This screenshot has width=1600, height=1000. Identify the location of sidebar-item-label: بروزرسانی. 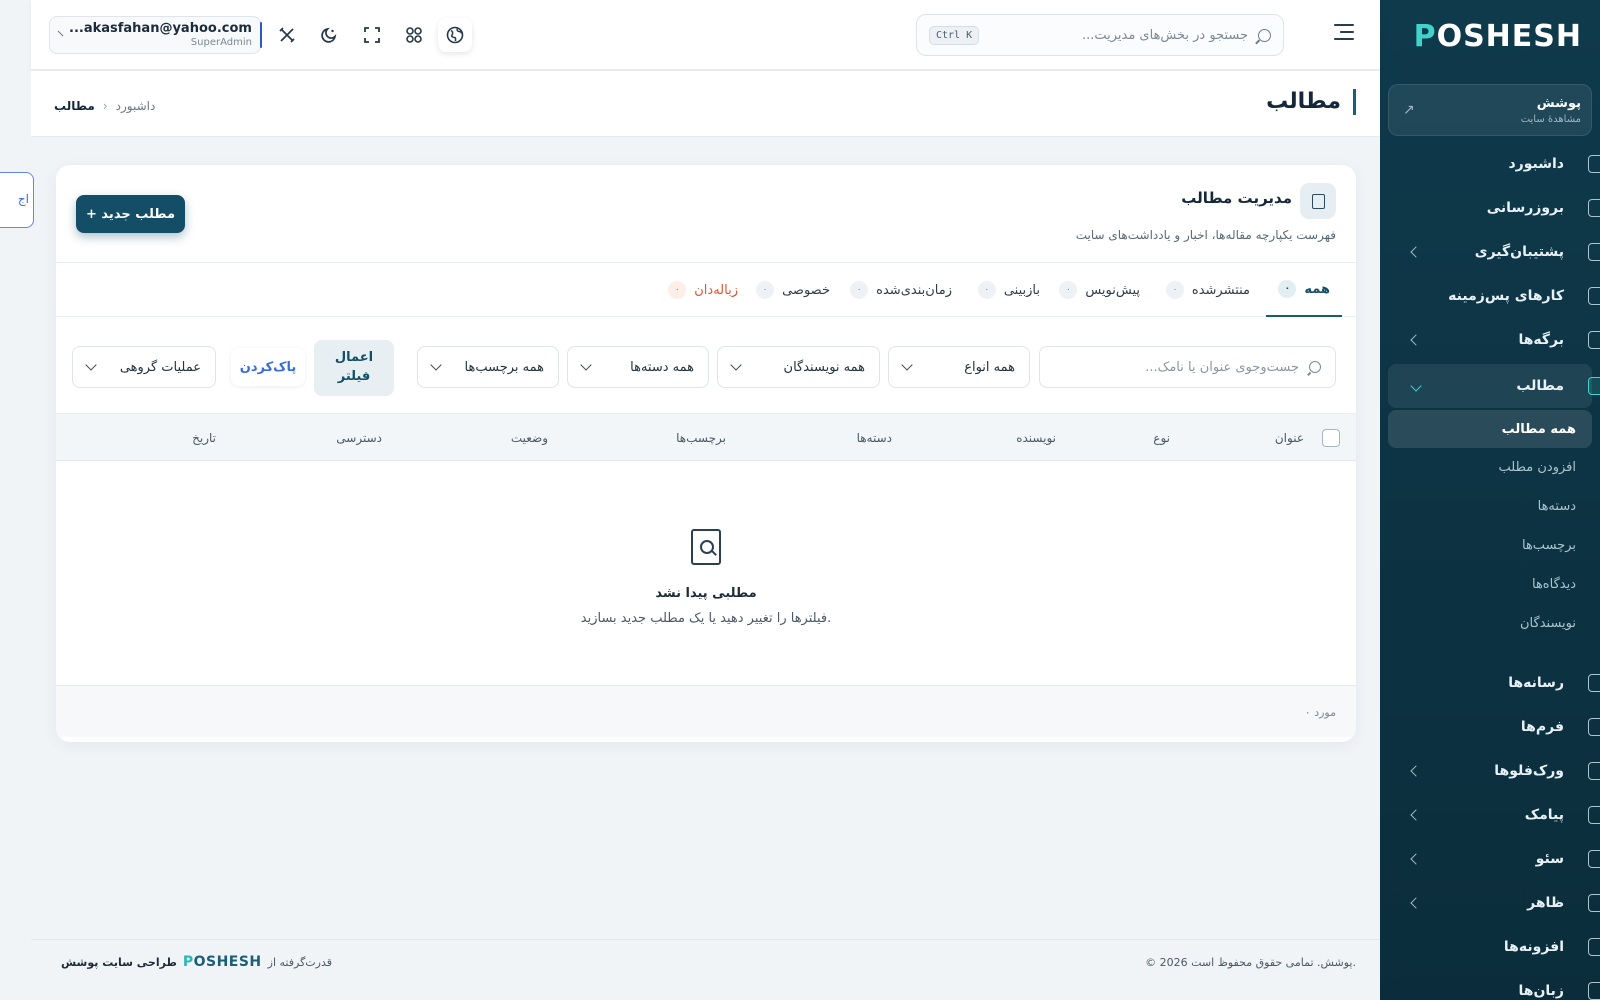
(1525, 208).